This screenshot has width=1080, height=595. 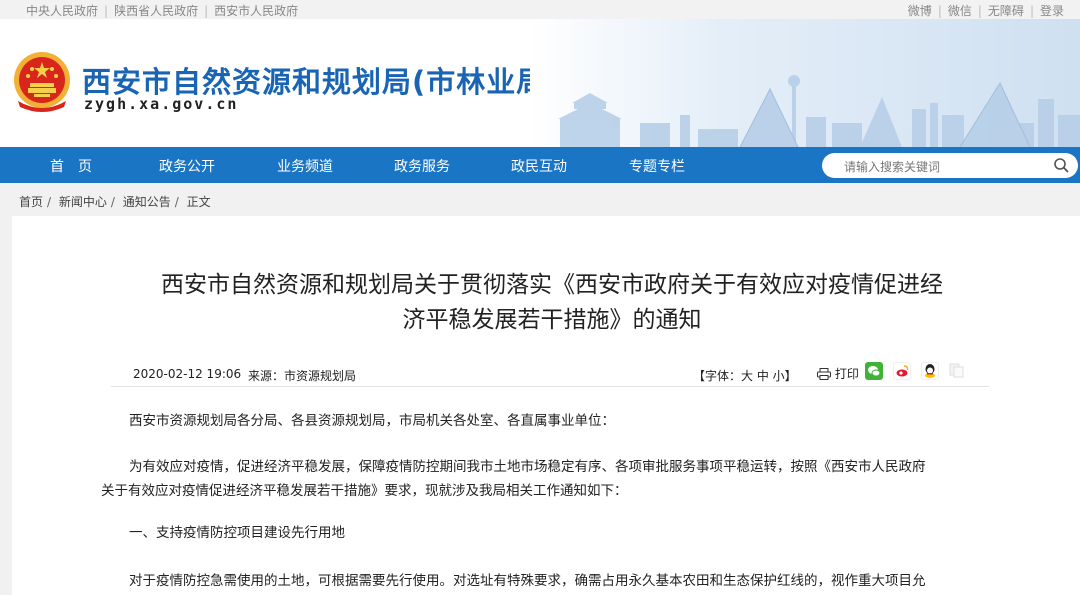 I want to click on article-title-line-2: 济平稳发展若干措施》的通知, so click(x=552, y=320).